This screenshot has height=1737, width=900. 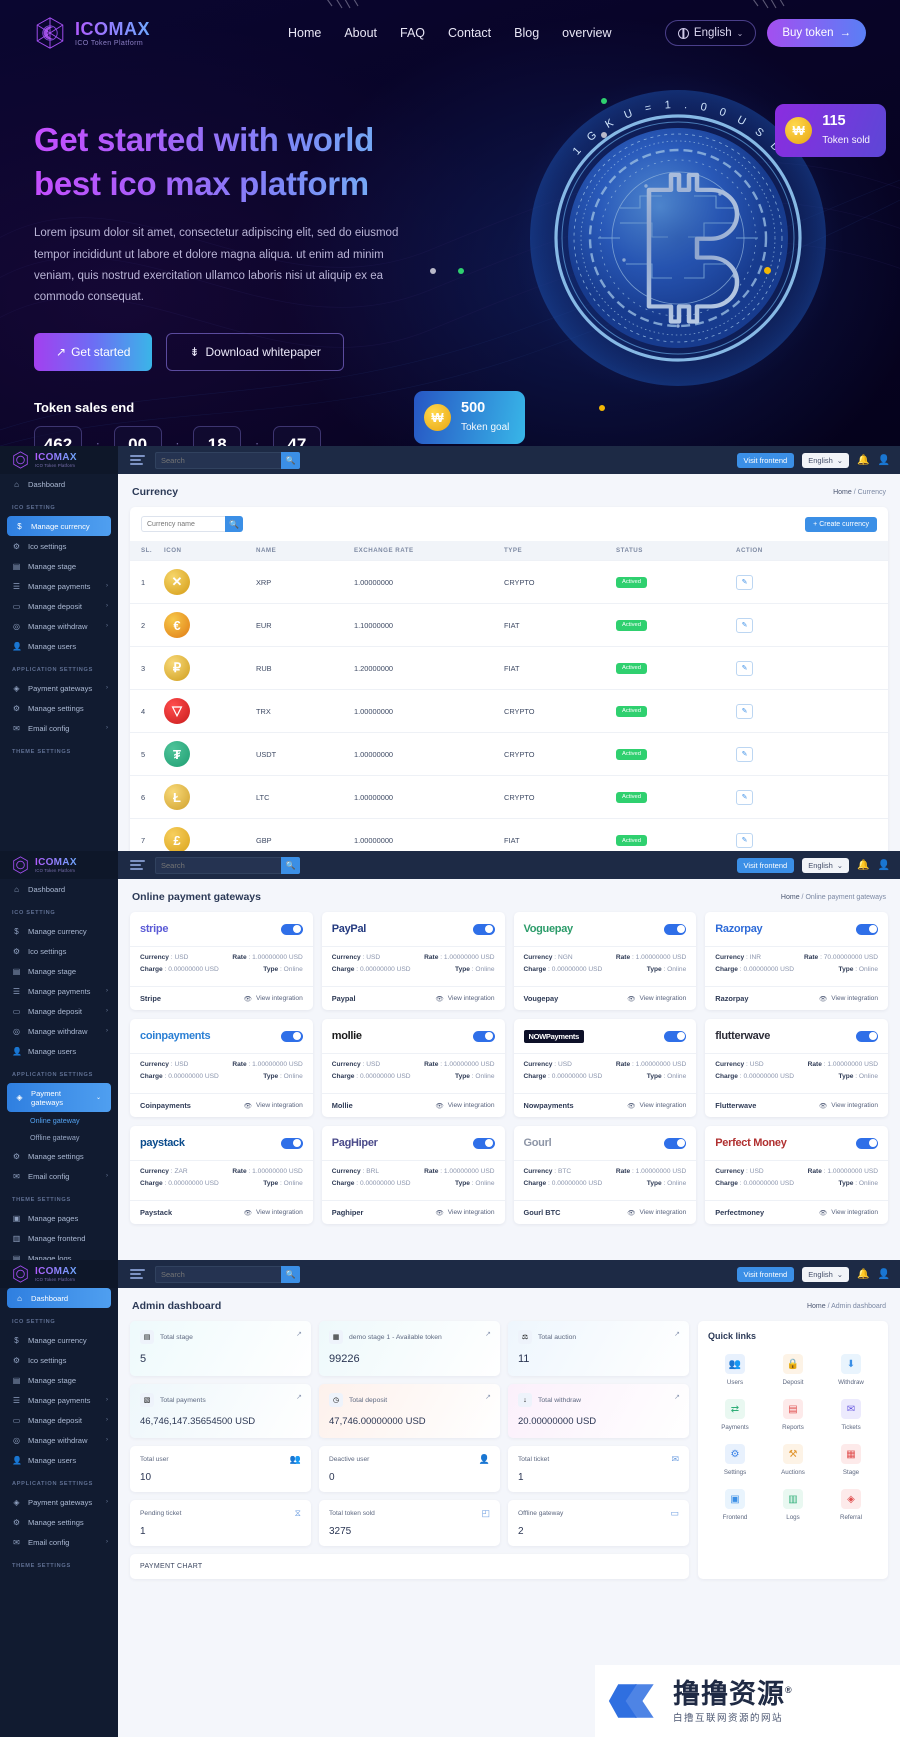 I want to click on brand-logo: ICOMAX ICO Token Platform, so click(x=154, y=33).